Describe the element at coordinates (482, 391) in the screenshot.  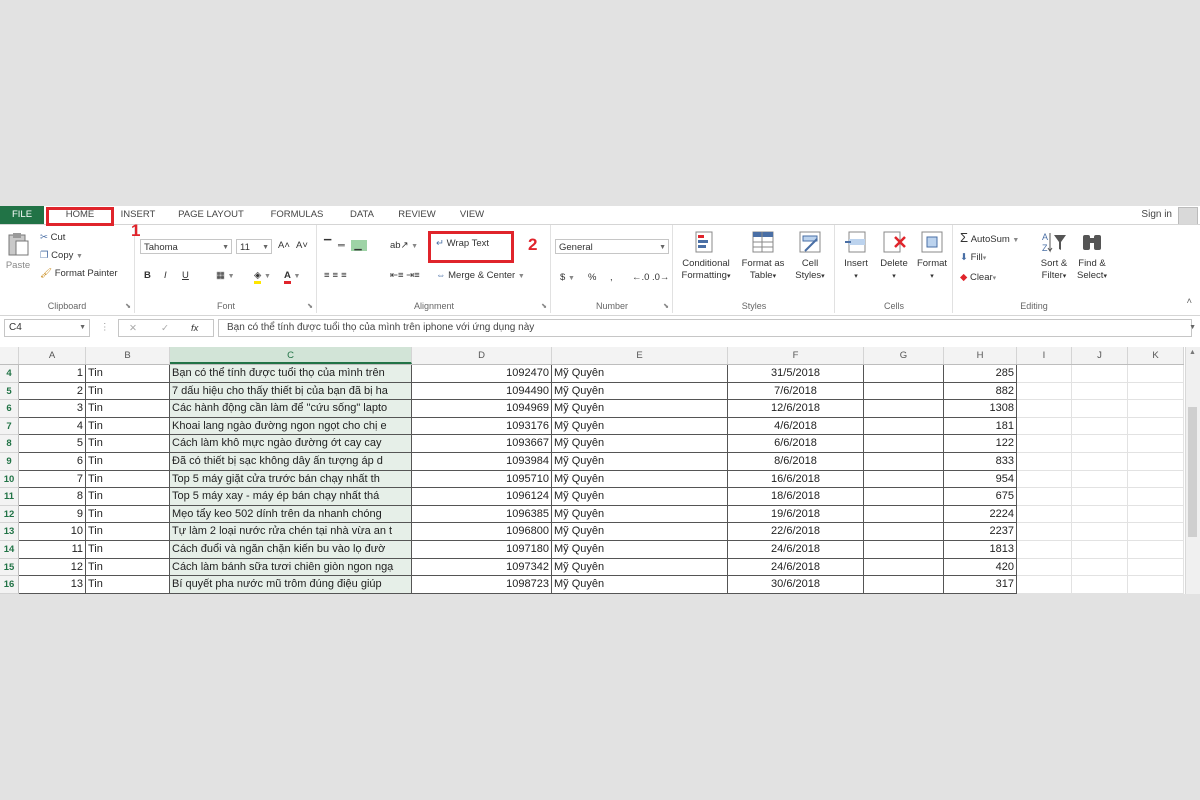
I see `cell-d: 1094490` at that location.